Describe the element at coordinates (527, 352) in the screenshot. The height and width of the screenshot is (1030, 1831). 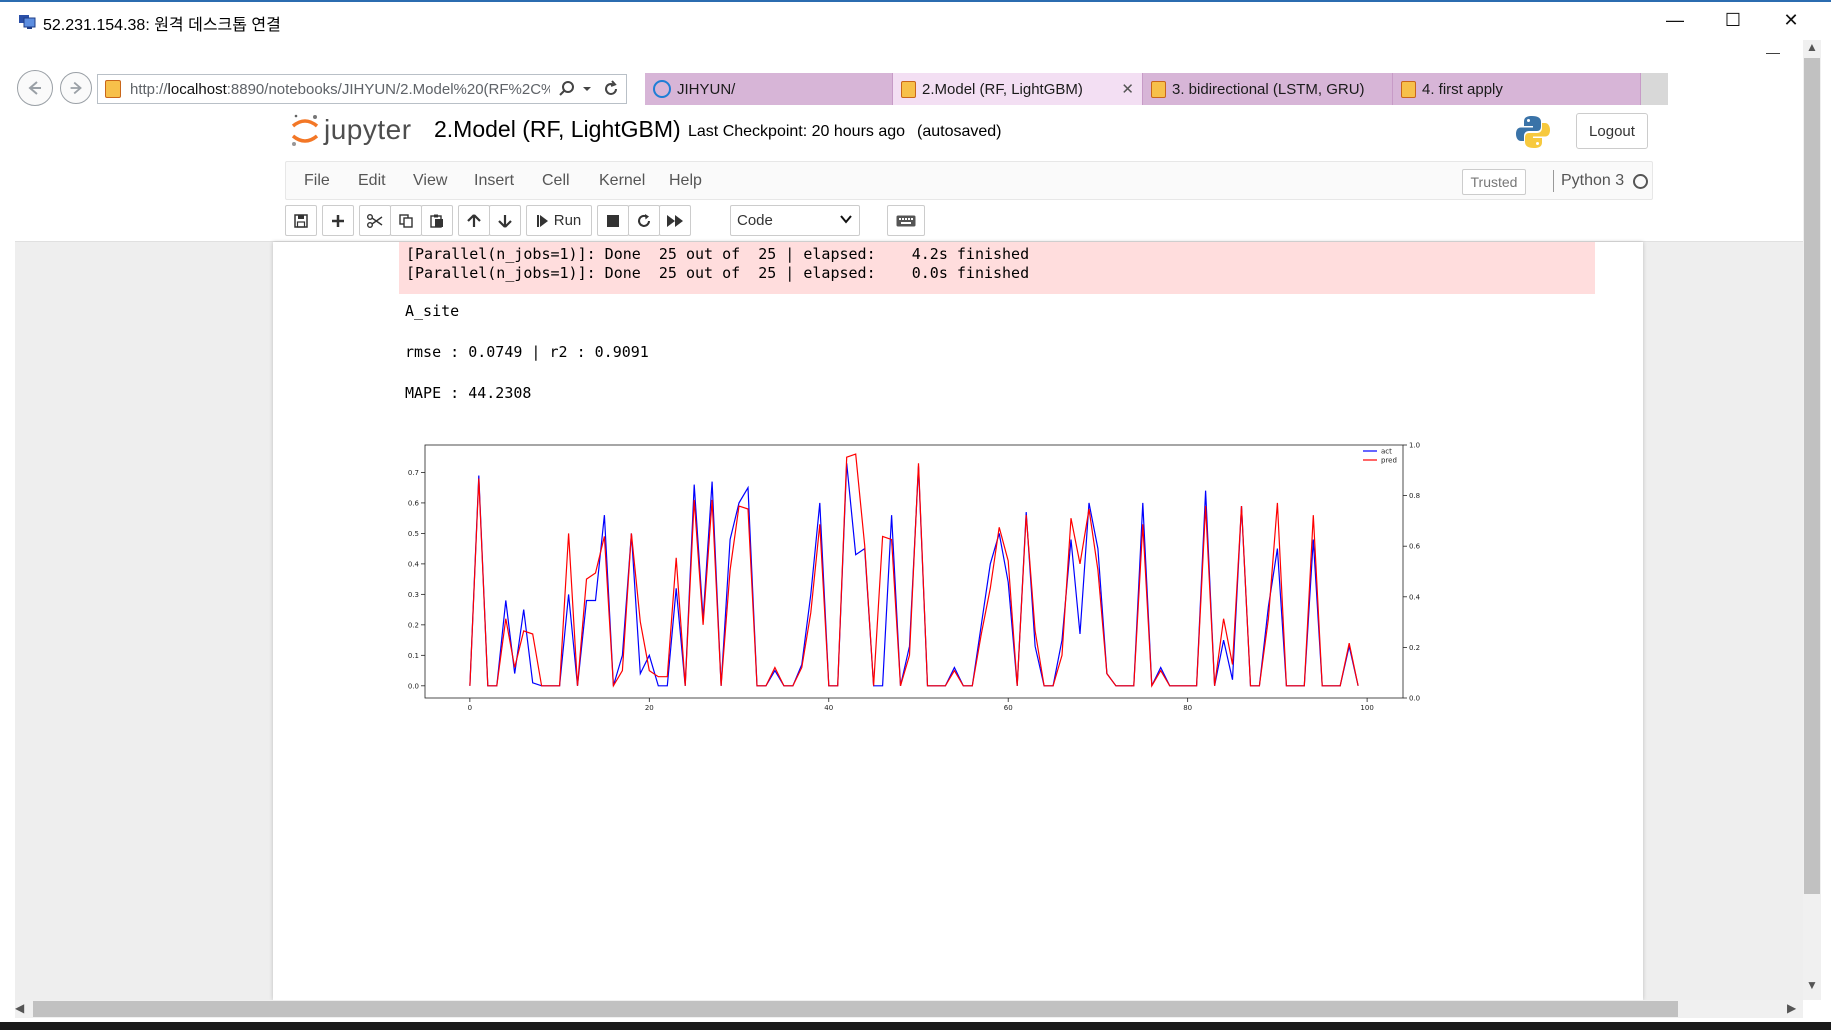
I see `output-metrics: rmse : 0.0749 | r2 : 0.9091` at that location.